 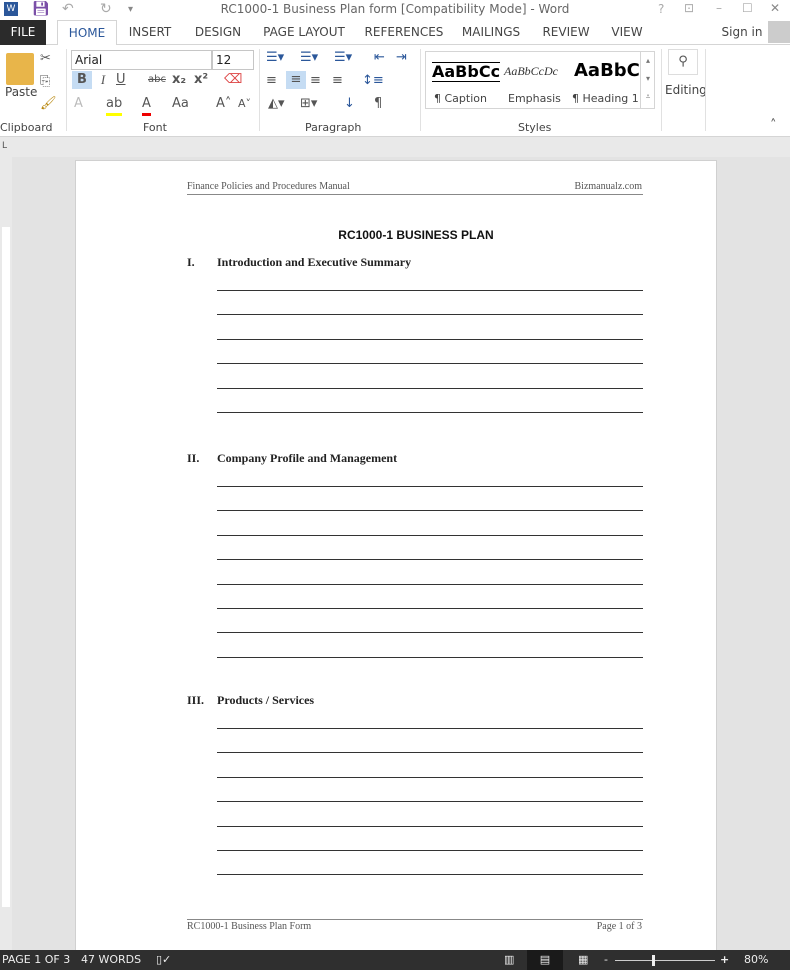 What do you see at coordinates (266, 700) in the screenshot?
I see `section-heading: Products / Services` at bounding box center [266, 700].